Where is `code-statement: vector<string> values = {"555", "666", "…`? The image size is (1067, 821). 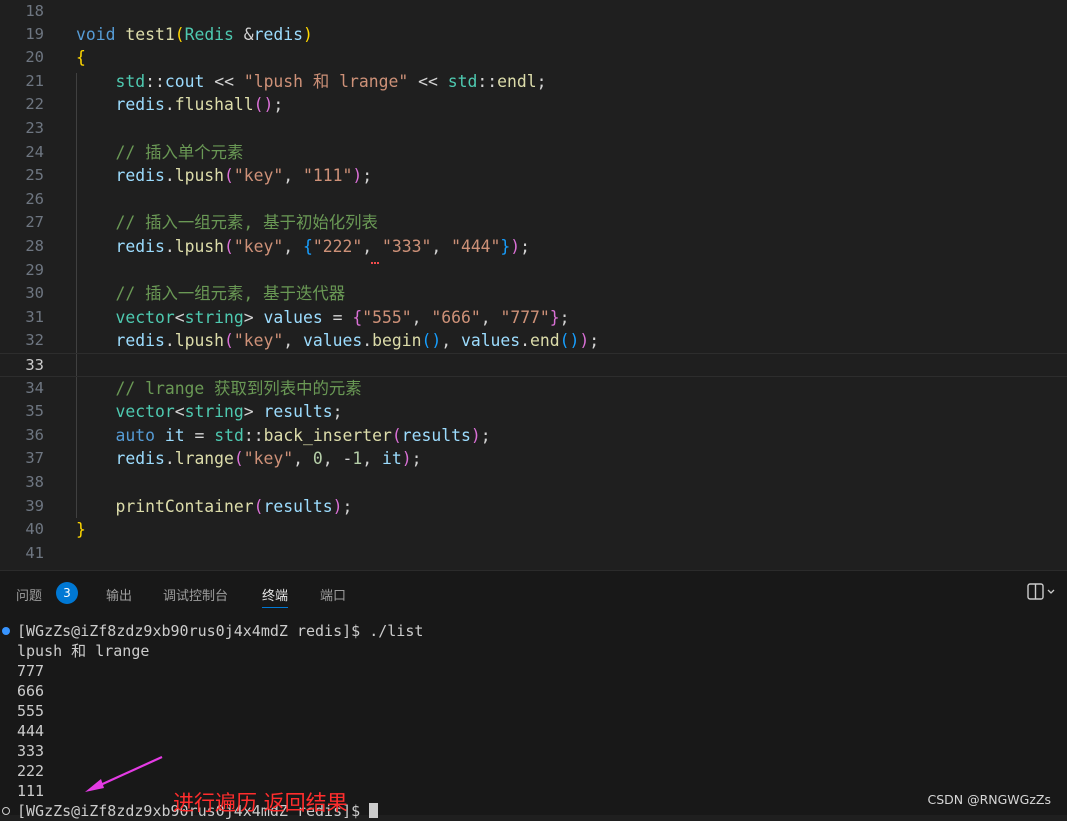 code-statement: vector<string> values = {"555", "666", "… is located at coordinates (342, 317).